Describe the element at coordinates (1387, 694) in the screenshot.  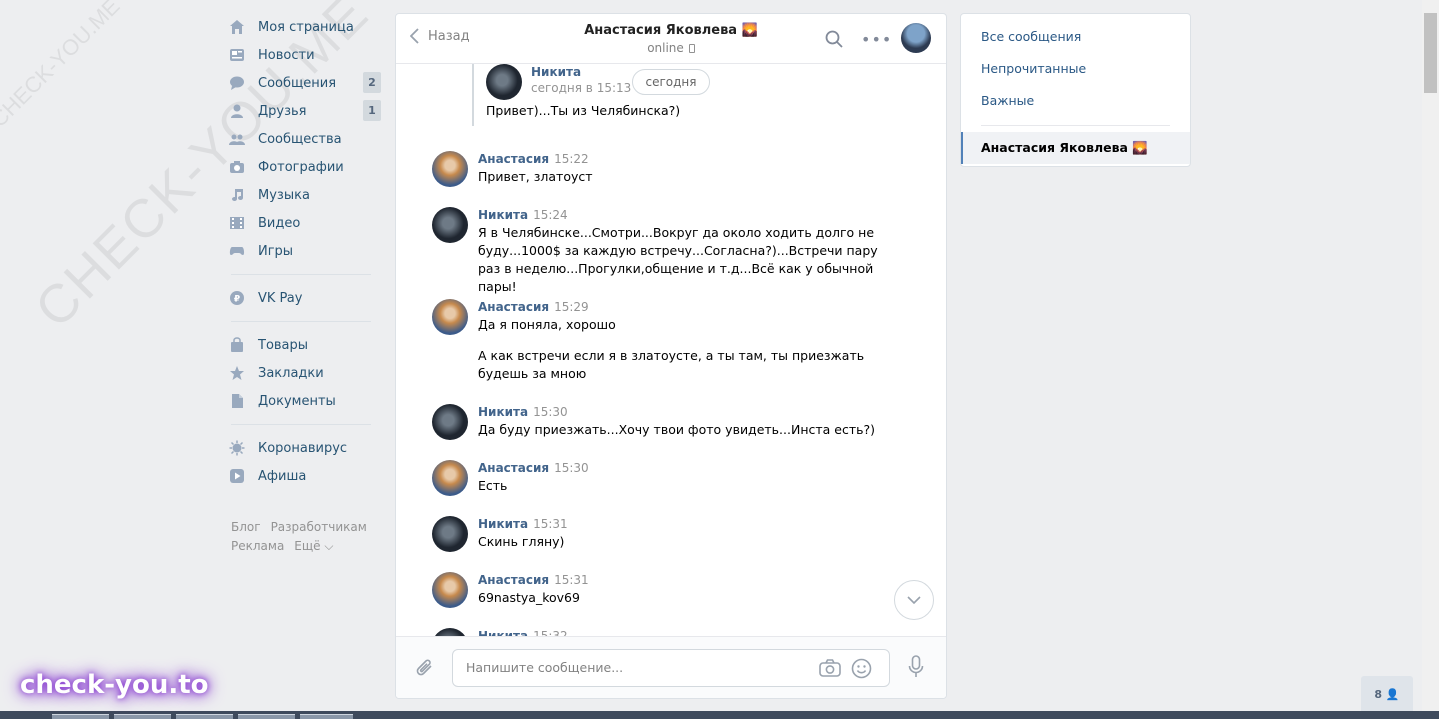
I see `online-friends-button: 8 👤` at that location.